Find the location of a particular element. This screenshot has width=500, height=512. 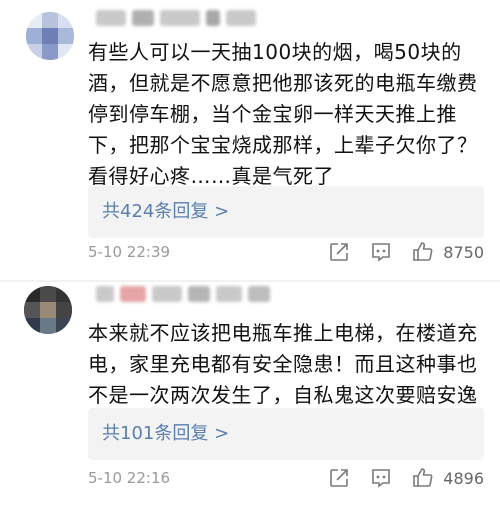

comment-actions: 4896 is located at coordinates (396, 478).